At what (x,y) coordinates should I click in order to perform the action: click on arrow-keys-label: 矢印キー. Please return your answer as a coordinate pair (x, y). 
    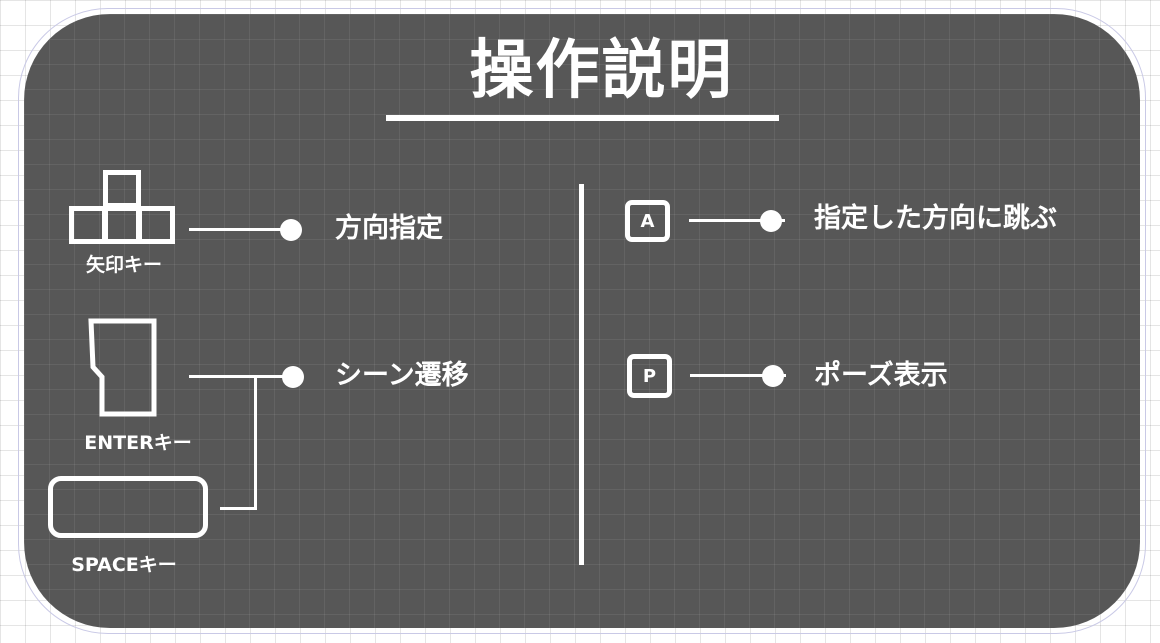
    Looking at the image, I should click on (123, 265).